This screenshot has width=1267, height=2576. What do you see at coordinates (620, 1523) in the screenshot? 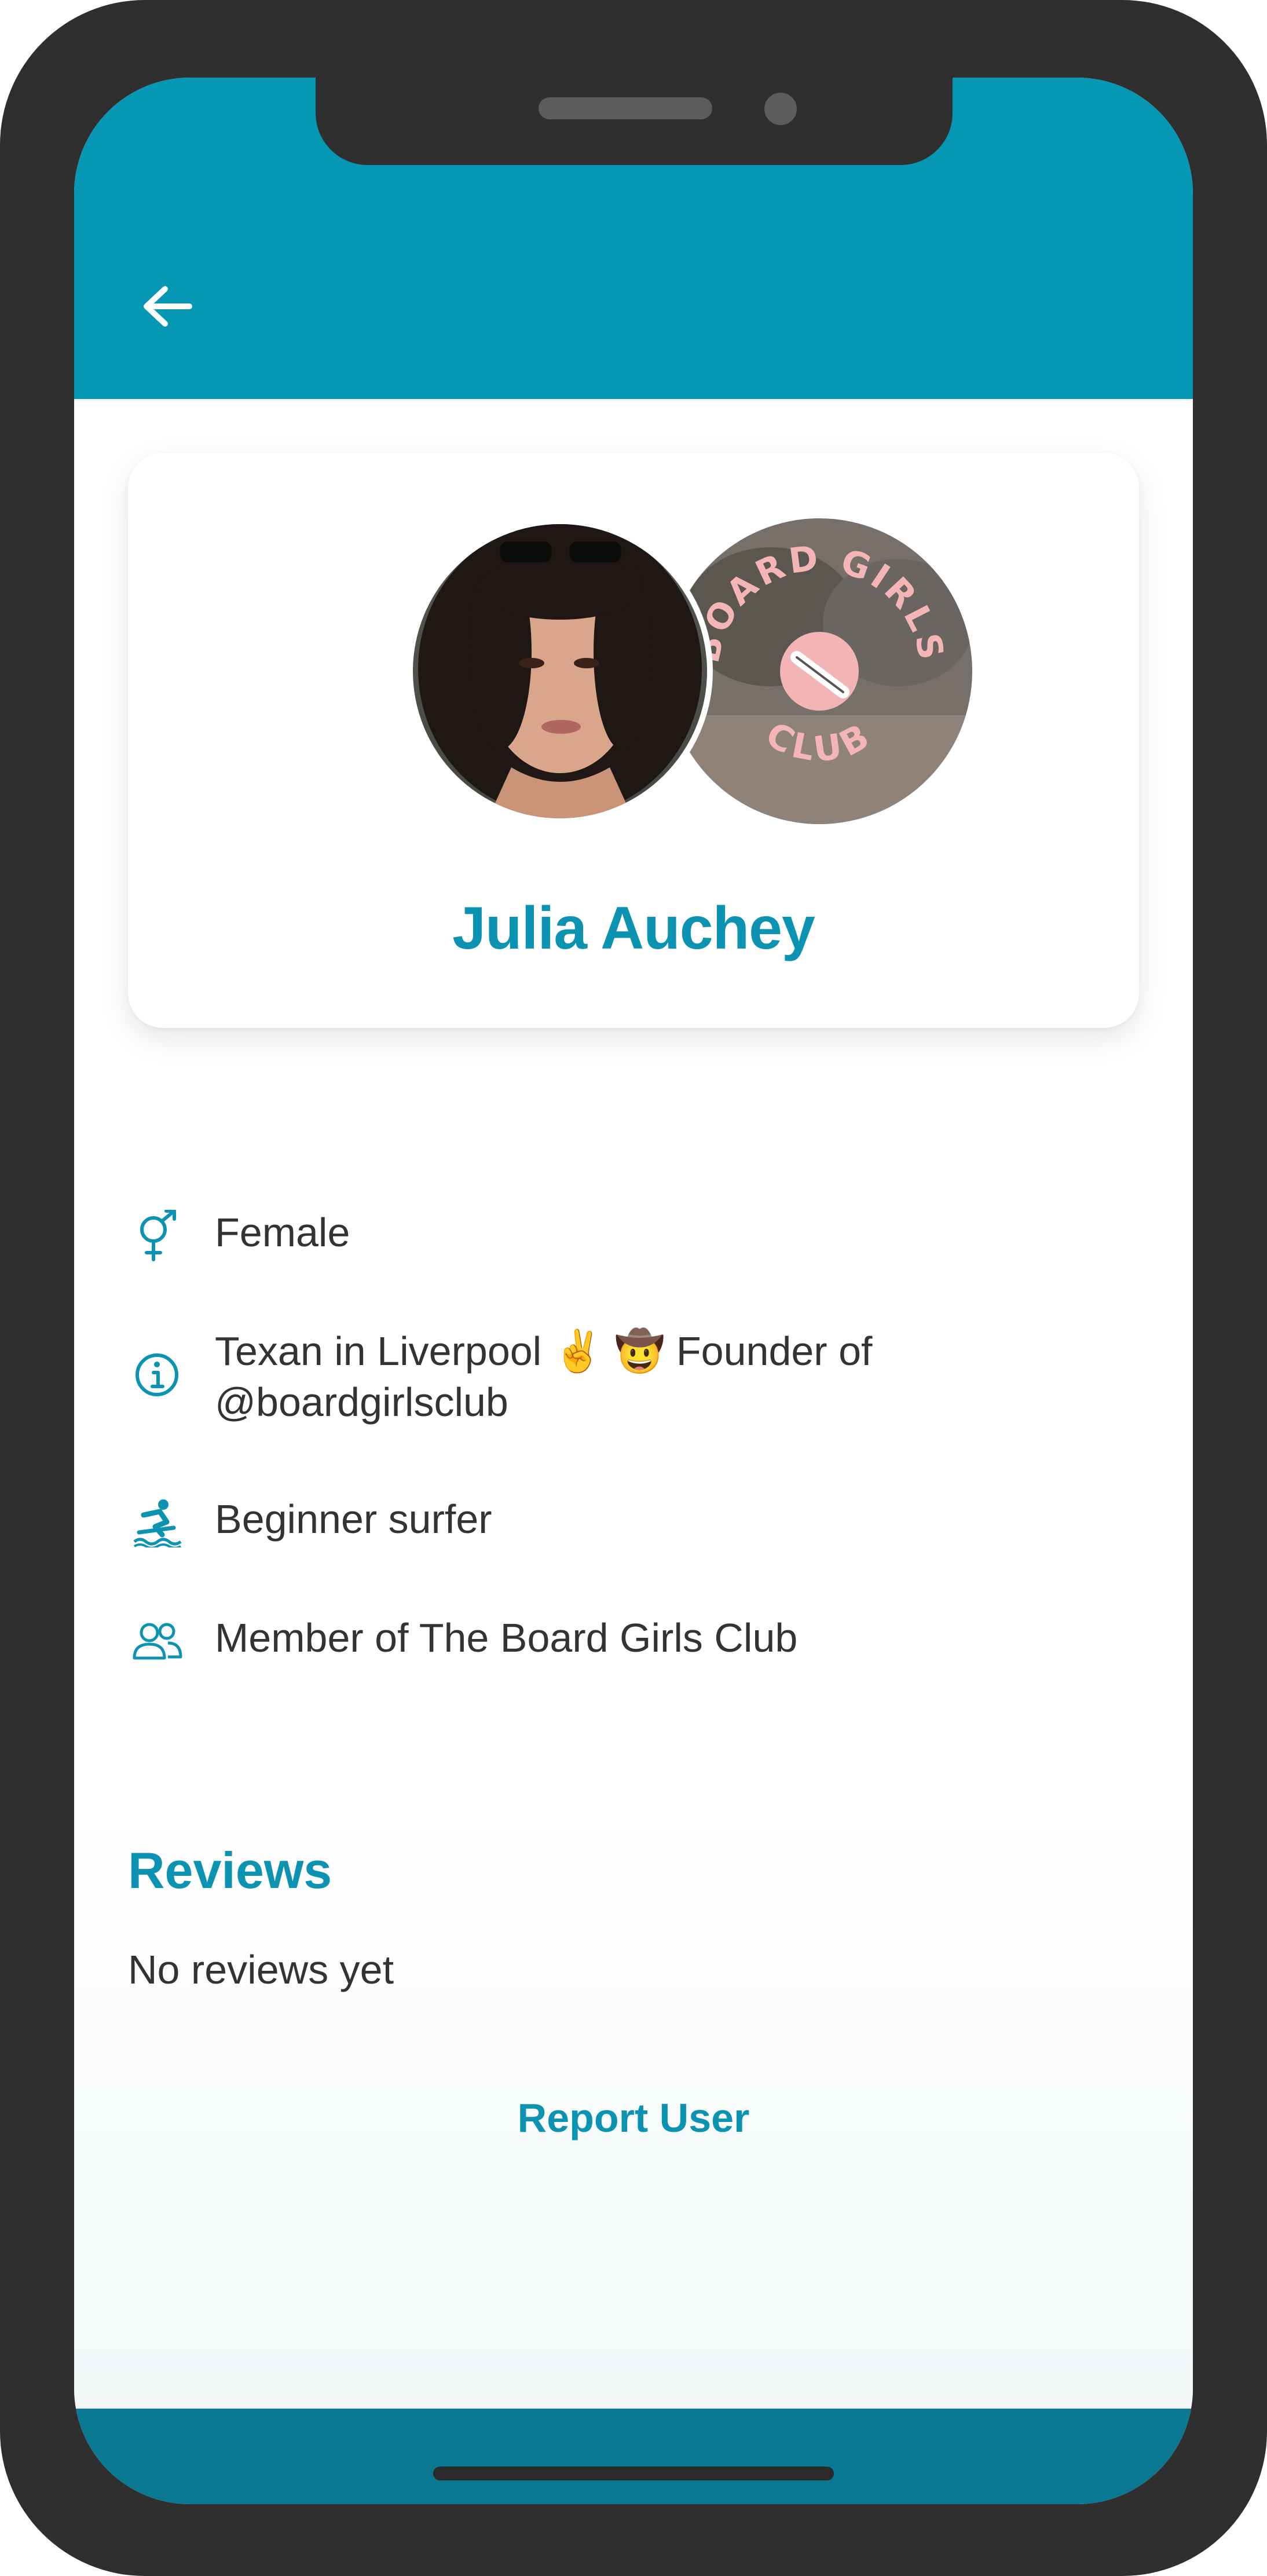
I see `detail-surf-level: Beginner surfer` at bounding box center [620, 1523].